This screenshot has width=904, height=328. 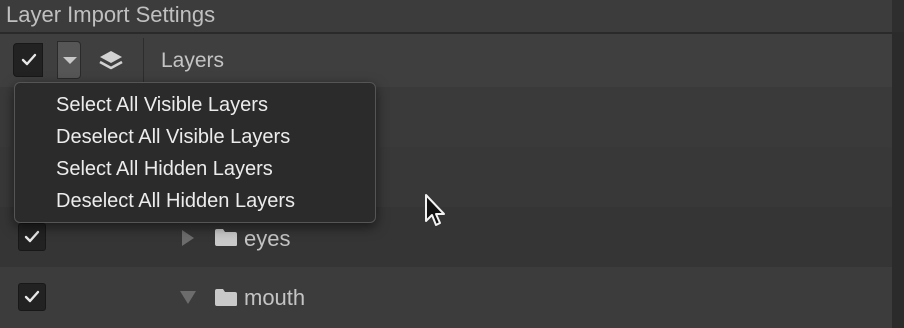 What do you see at coordinates (164, 169) in the screenshot?
I see `menu-item-select-hidden: Select All Hidden Layers` at bounding box center [164, 169].